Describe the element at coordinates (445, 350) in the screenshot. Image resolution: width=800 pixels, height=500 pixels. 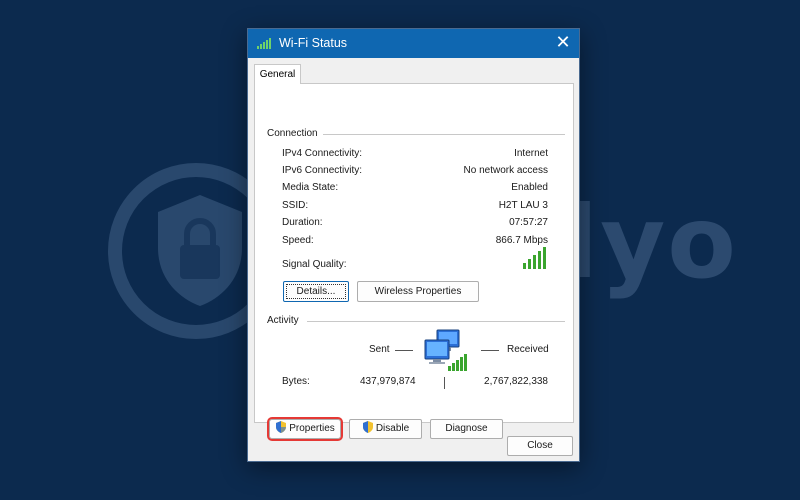
I see `network-computers-icon` at that location.